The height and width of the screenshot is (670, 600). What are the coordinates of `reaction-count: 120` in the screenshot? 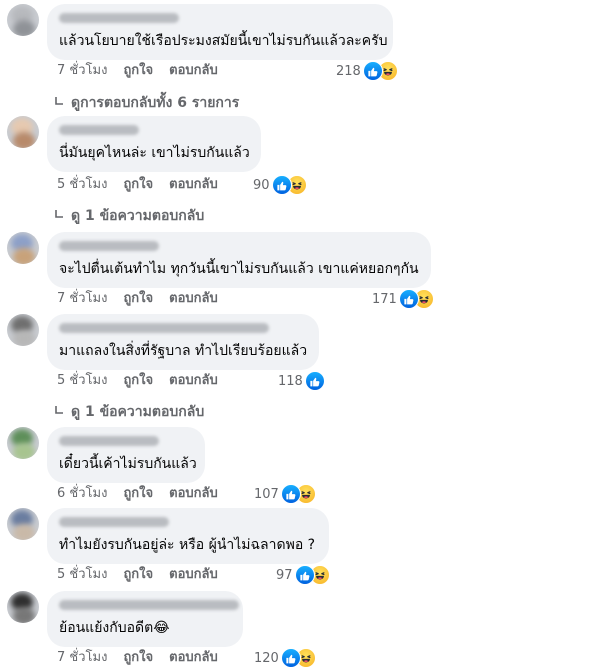 It's located at (266, 658).